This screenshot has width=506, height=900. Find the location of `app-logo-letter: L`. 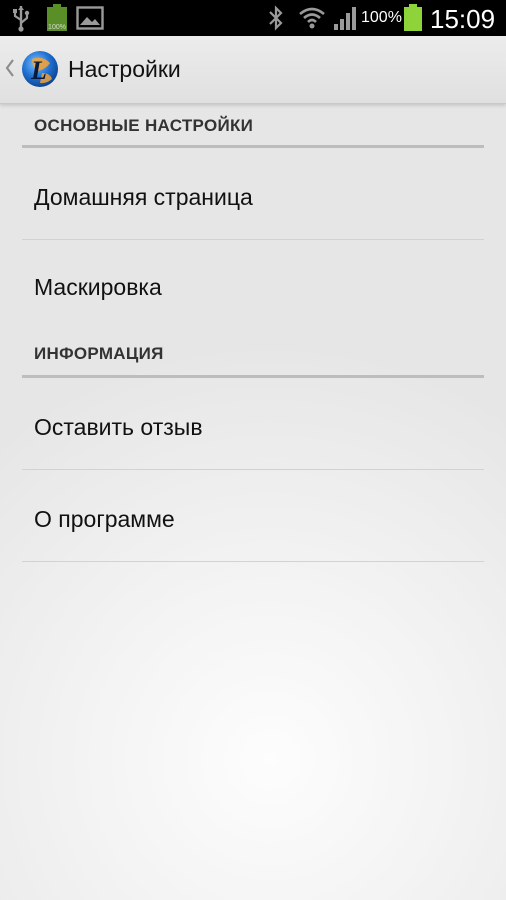

app-logo-letter: L is located at coordinates (38, 70).